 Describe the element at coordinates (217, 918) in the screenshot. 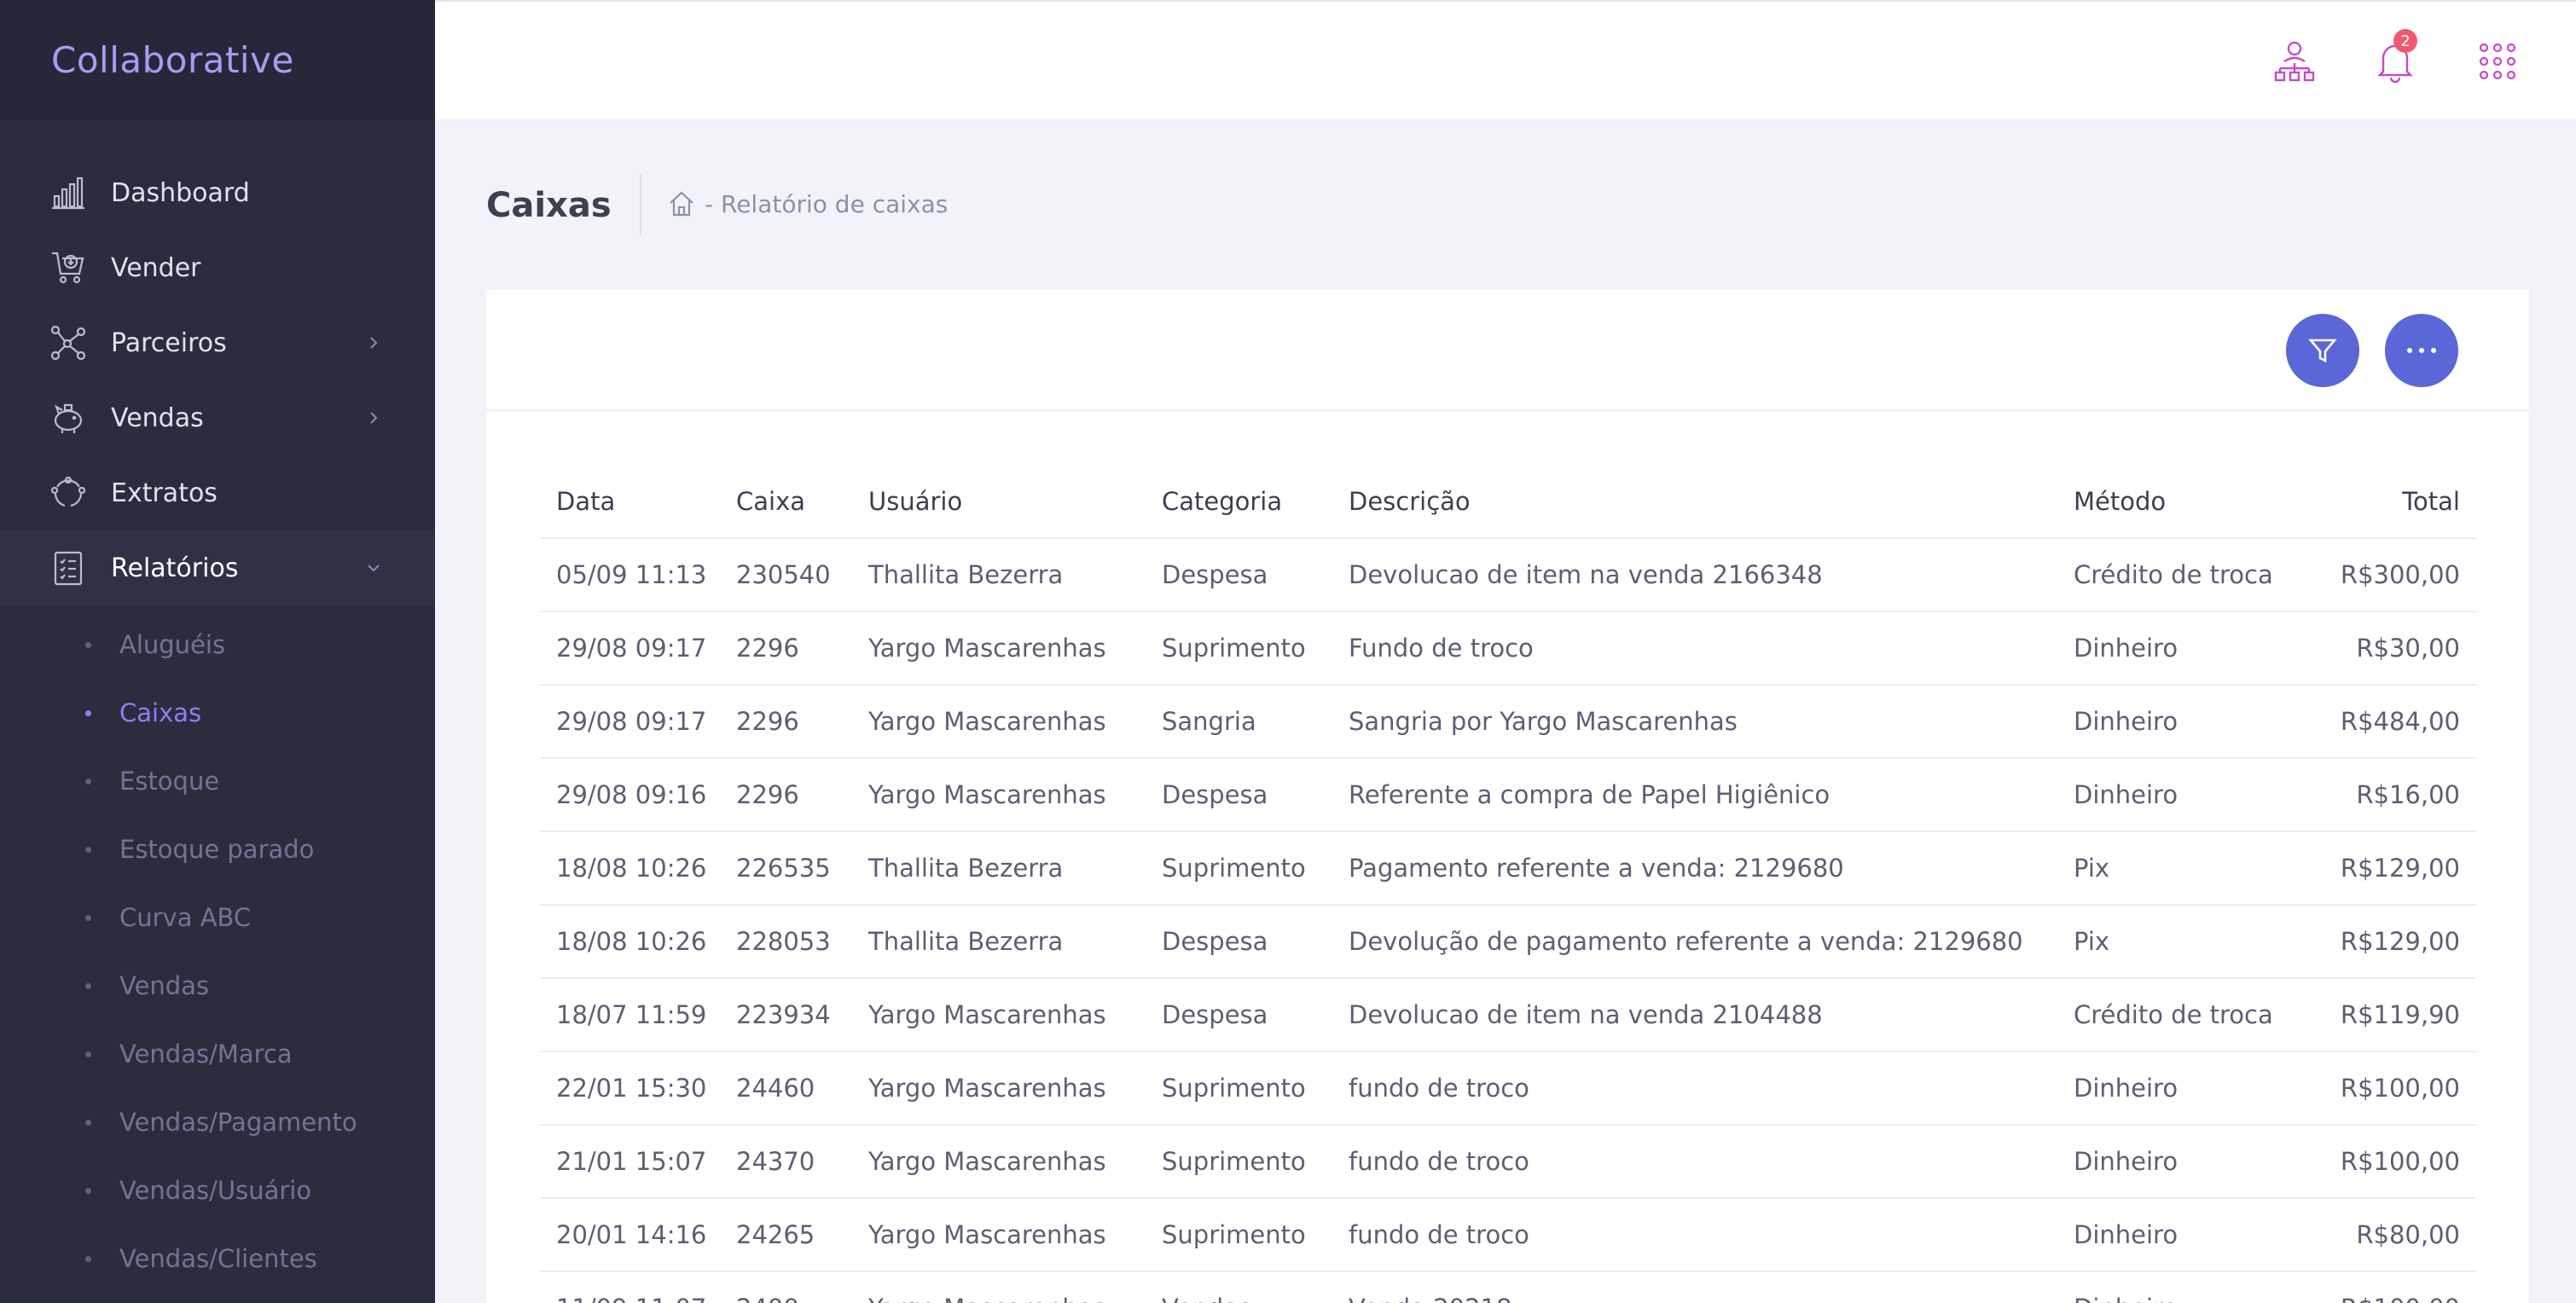

I see `sidebar-subitem-curva-abc: Curva ABC` at that location.